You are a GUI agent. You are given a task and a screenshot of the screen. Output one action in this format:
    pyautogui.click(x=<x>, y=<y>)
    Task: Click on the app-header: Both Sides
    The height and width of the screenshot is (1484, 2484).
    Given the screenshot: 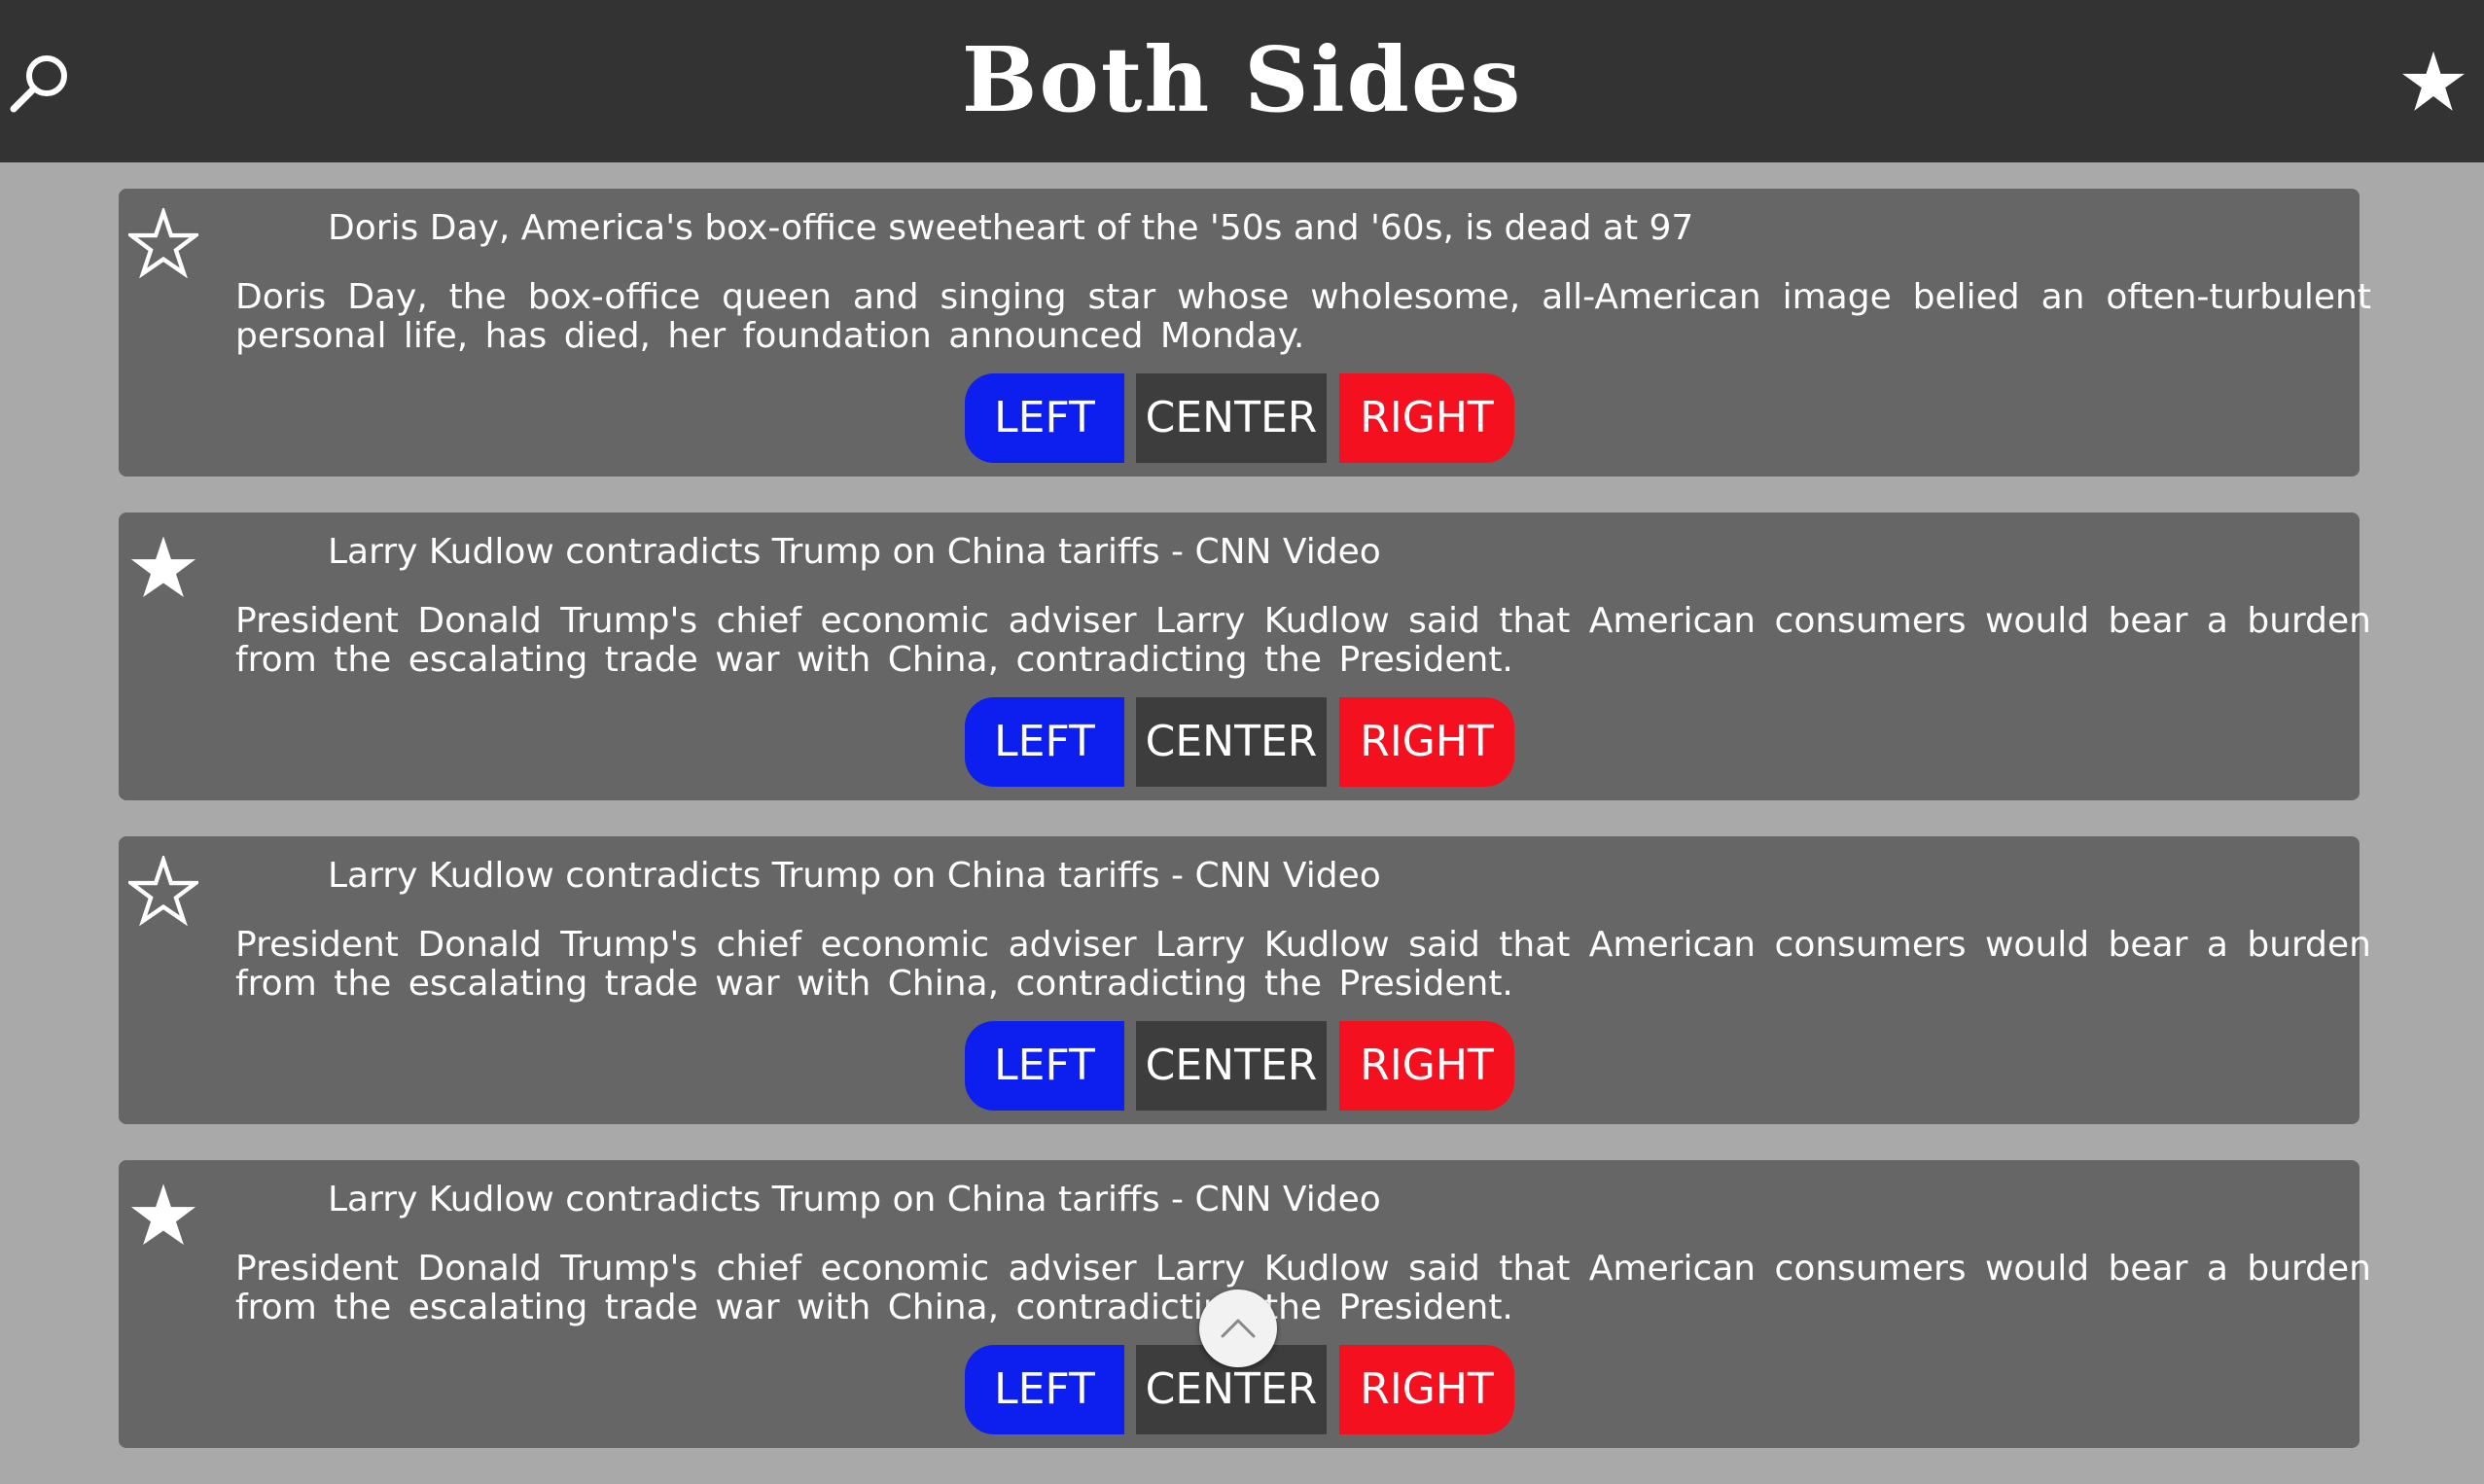 What is the action you would take?
    pyautogui.click(x=1242, y=81)
    